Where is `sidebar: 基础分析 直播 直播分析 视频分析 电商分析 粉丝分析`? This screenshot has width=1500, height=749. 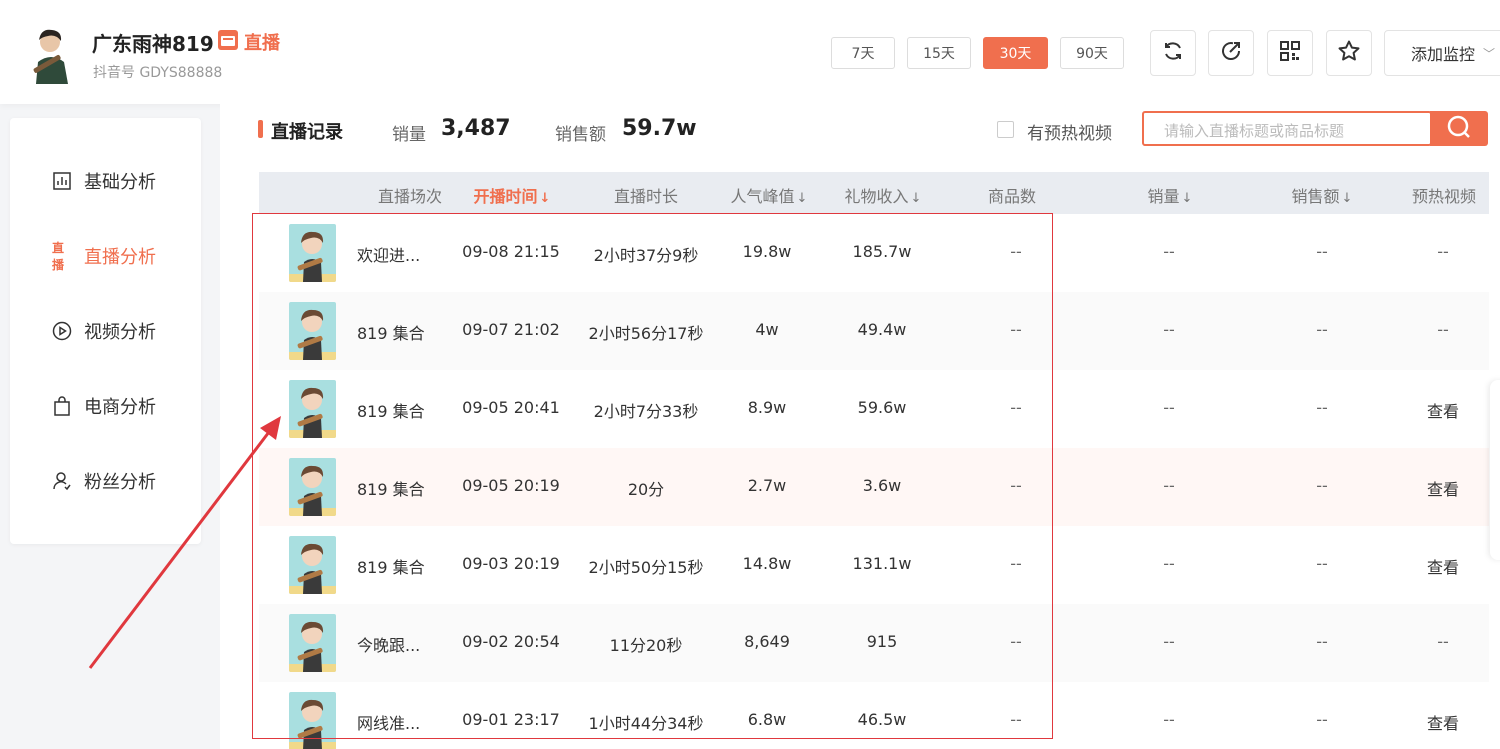
sidebar: 基础分析 直播 直播分析 视频分析 电商分析 粉丝分析 is located at coordinates (105, 331).